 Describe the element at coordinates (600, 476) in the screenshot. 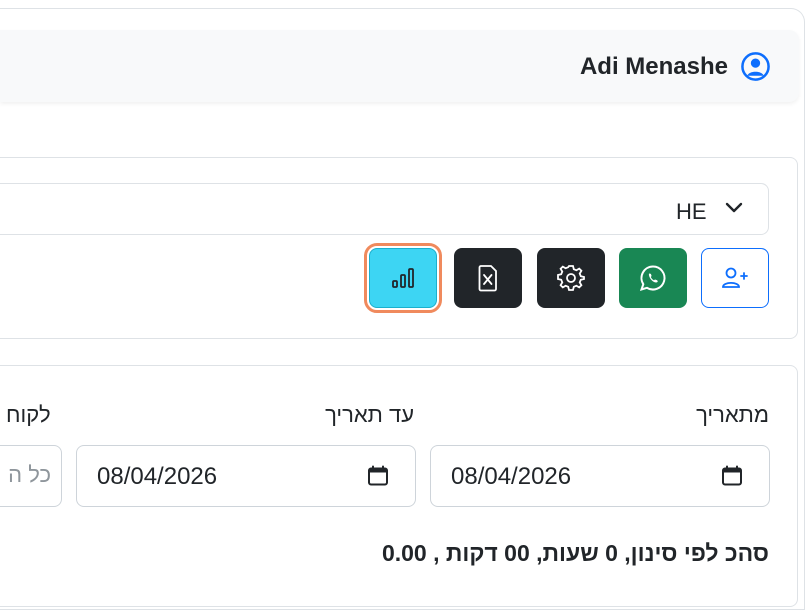

I see `from-date-input: 08/04/2026` at that location.